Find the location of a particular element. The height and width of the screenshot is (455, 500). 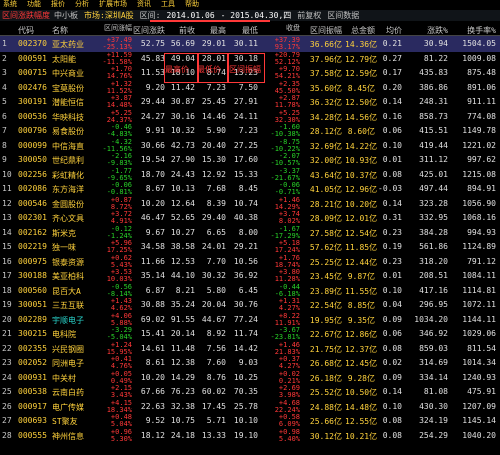

range-amplitude: -1.60 -10.38% is located at coordinates (280, 131).